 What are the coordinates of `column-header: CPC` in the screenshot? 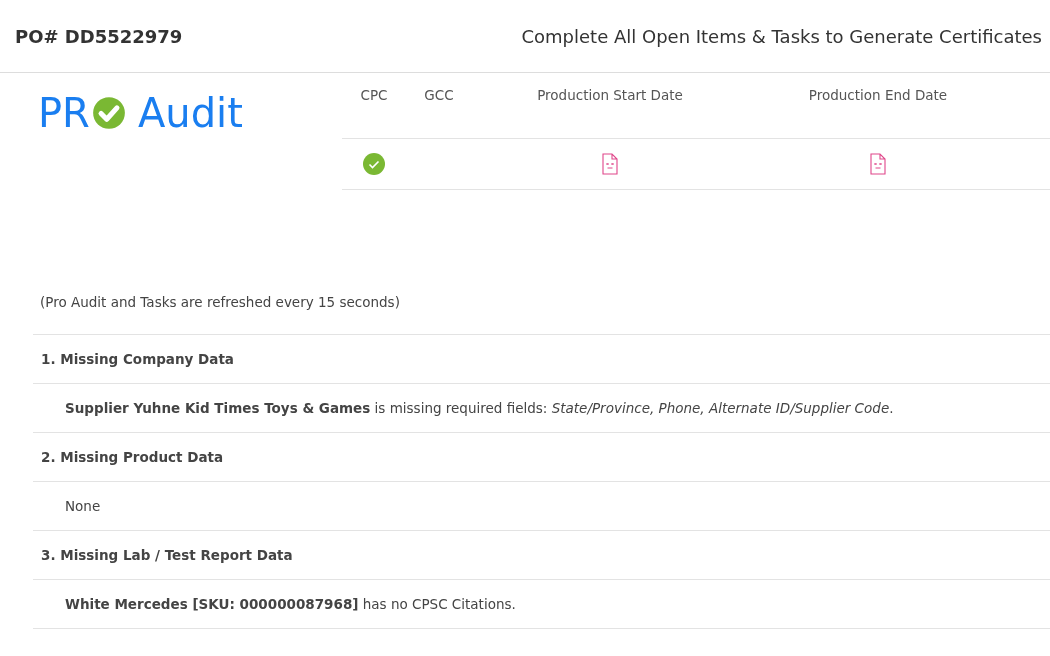 It's located at (374, 95).